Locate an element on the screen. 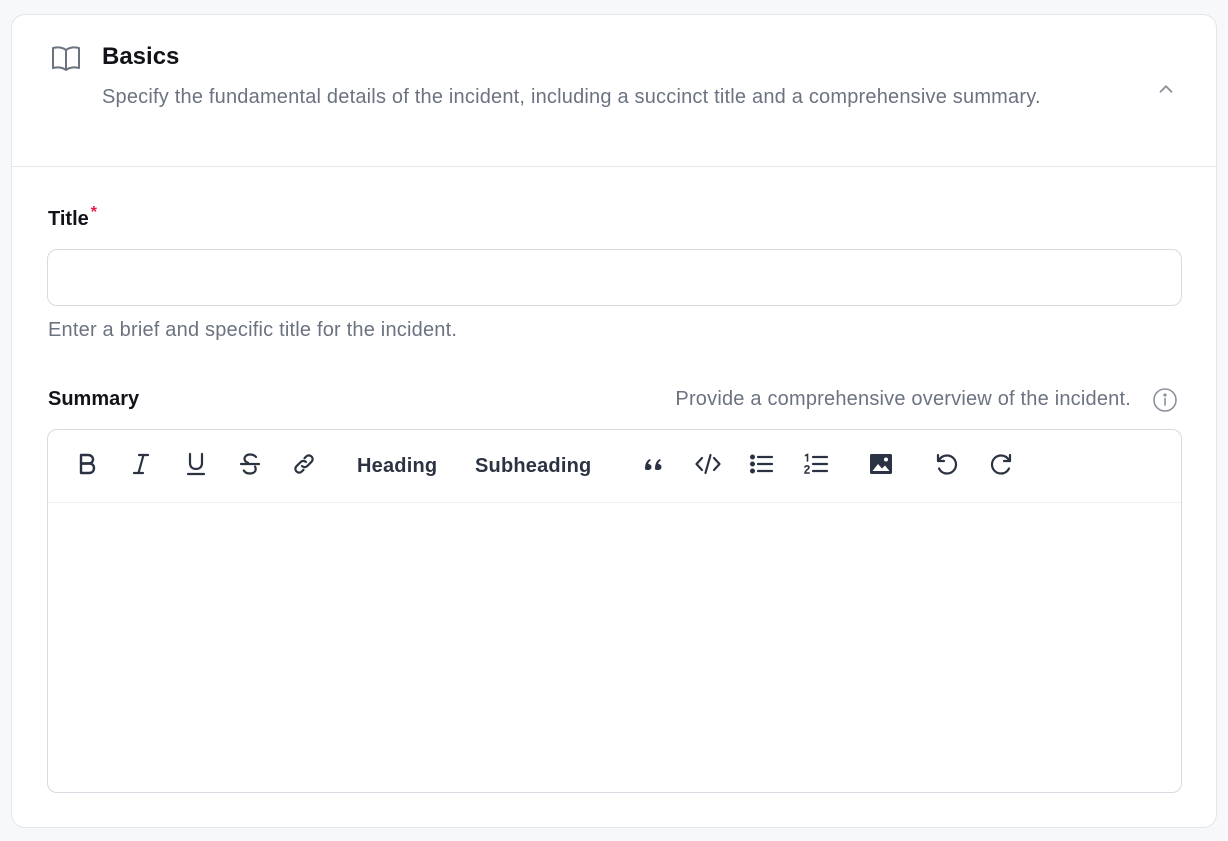 Image resolution: width=1228 pixels, height=841 pixels. insert-image-button is located at coordinates (881, 466).